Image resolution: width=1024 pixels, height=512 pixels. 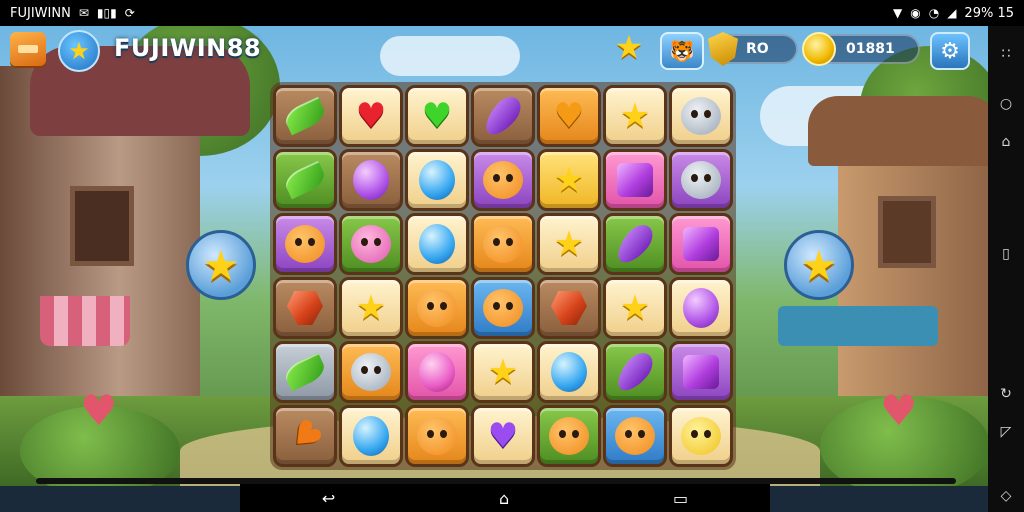 What do you see at coordinates (106, 13) in the screenshot?
I see `signal-bars-icon: ▮▯▮` at bounding box center [106, 13].